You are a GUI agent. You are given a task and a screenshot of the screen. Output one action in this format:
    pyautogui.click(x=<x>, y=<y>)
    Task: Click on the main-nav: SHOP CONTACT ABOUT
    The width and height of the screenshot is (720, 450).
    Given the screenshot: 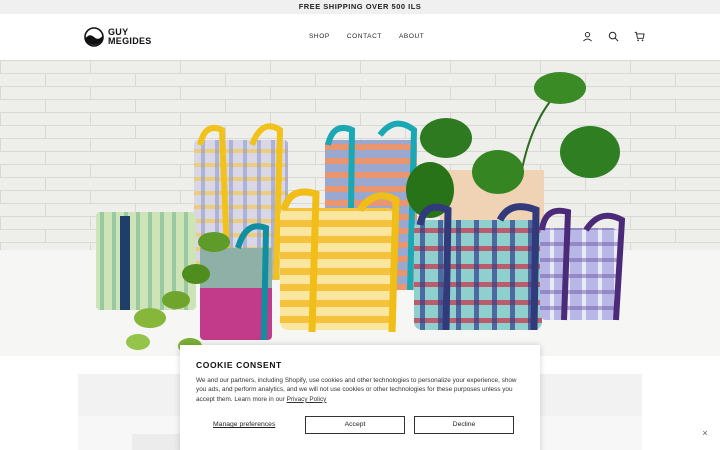 What is the action you would take?
    pyautogui.click(x=366, y=36)
    